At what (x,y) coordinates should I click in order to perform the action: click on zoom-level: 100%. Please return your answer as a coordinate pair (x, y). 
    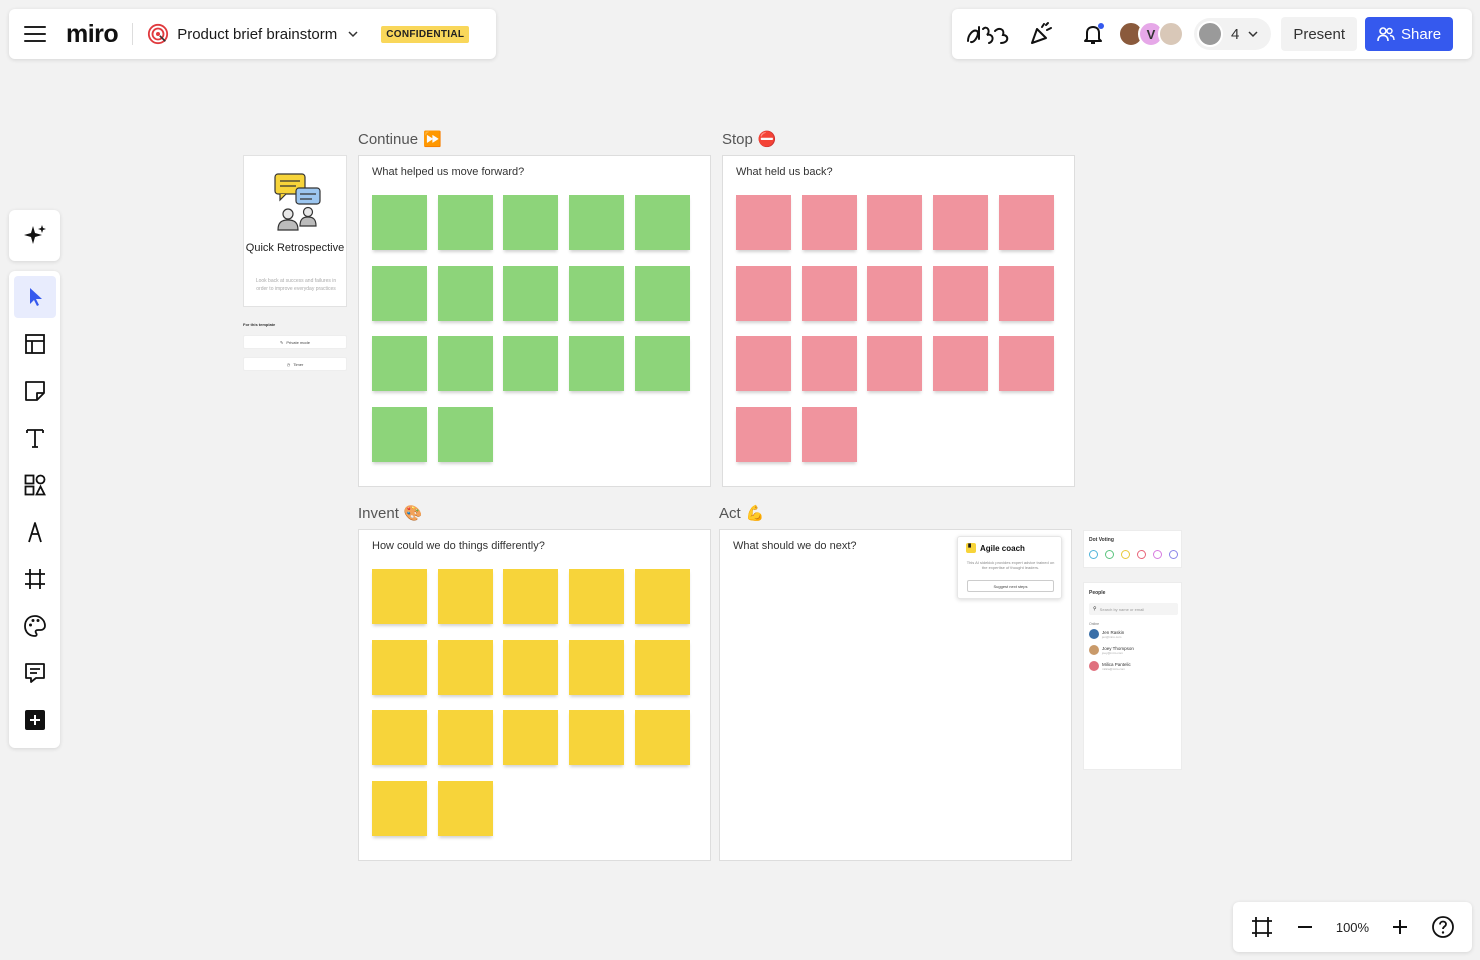
    Looking at the image, I should click on (1352, 927).